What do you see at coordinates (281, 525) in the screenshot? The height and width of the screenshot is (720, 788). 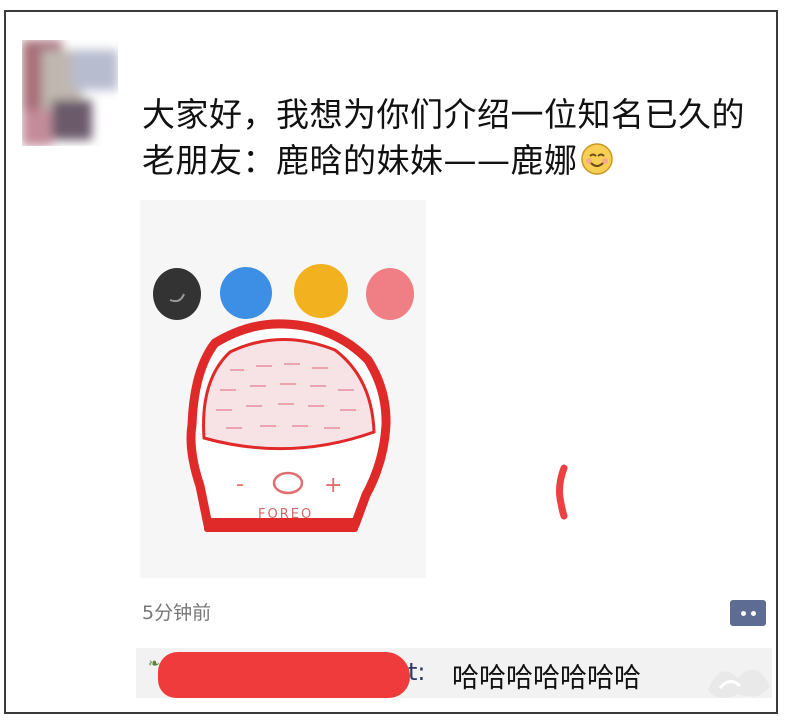 I see `device-base` at bounding box center [281, 525].